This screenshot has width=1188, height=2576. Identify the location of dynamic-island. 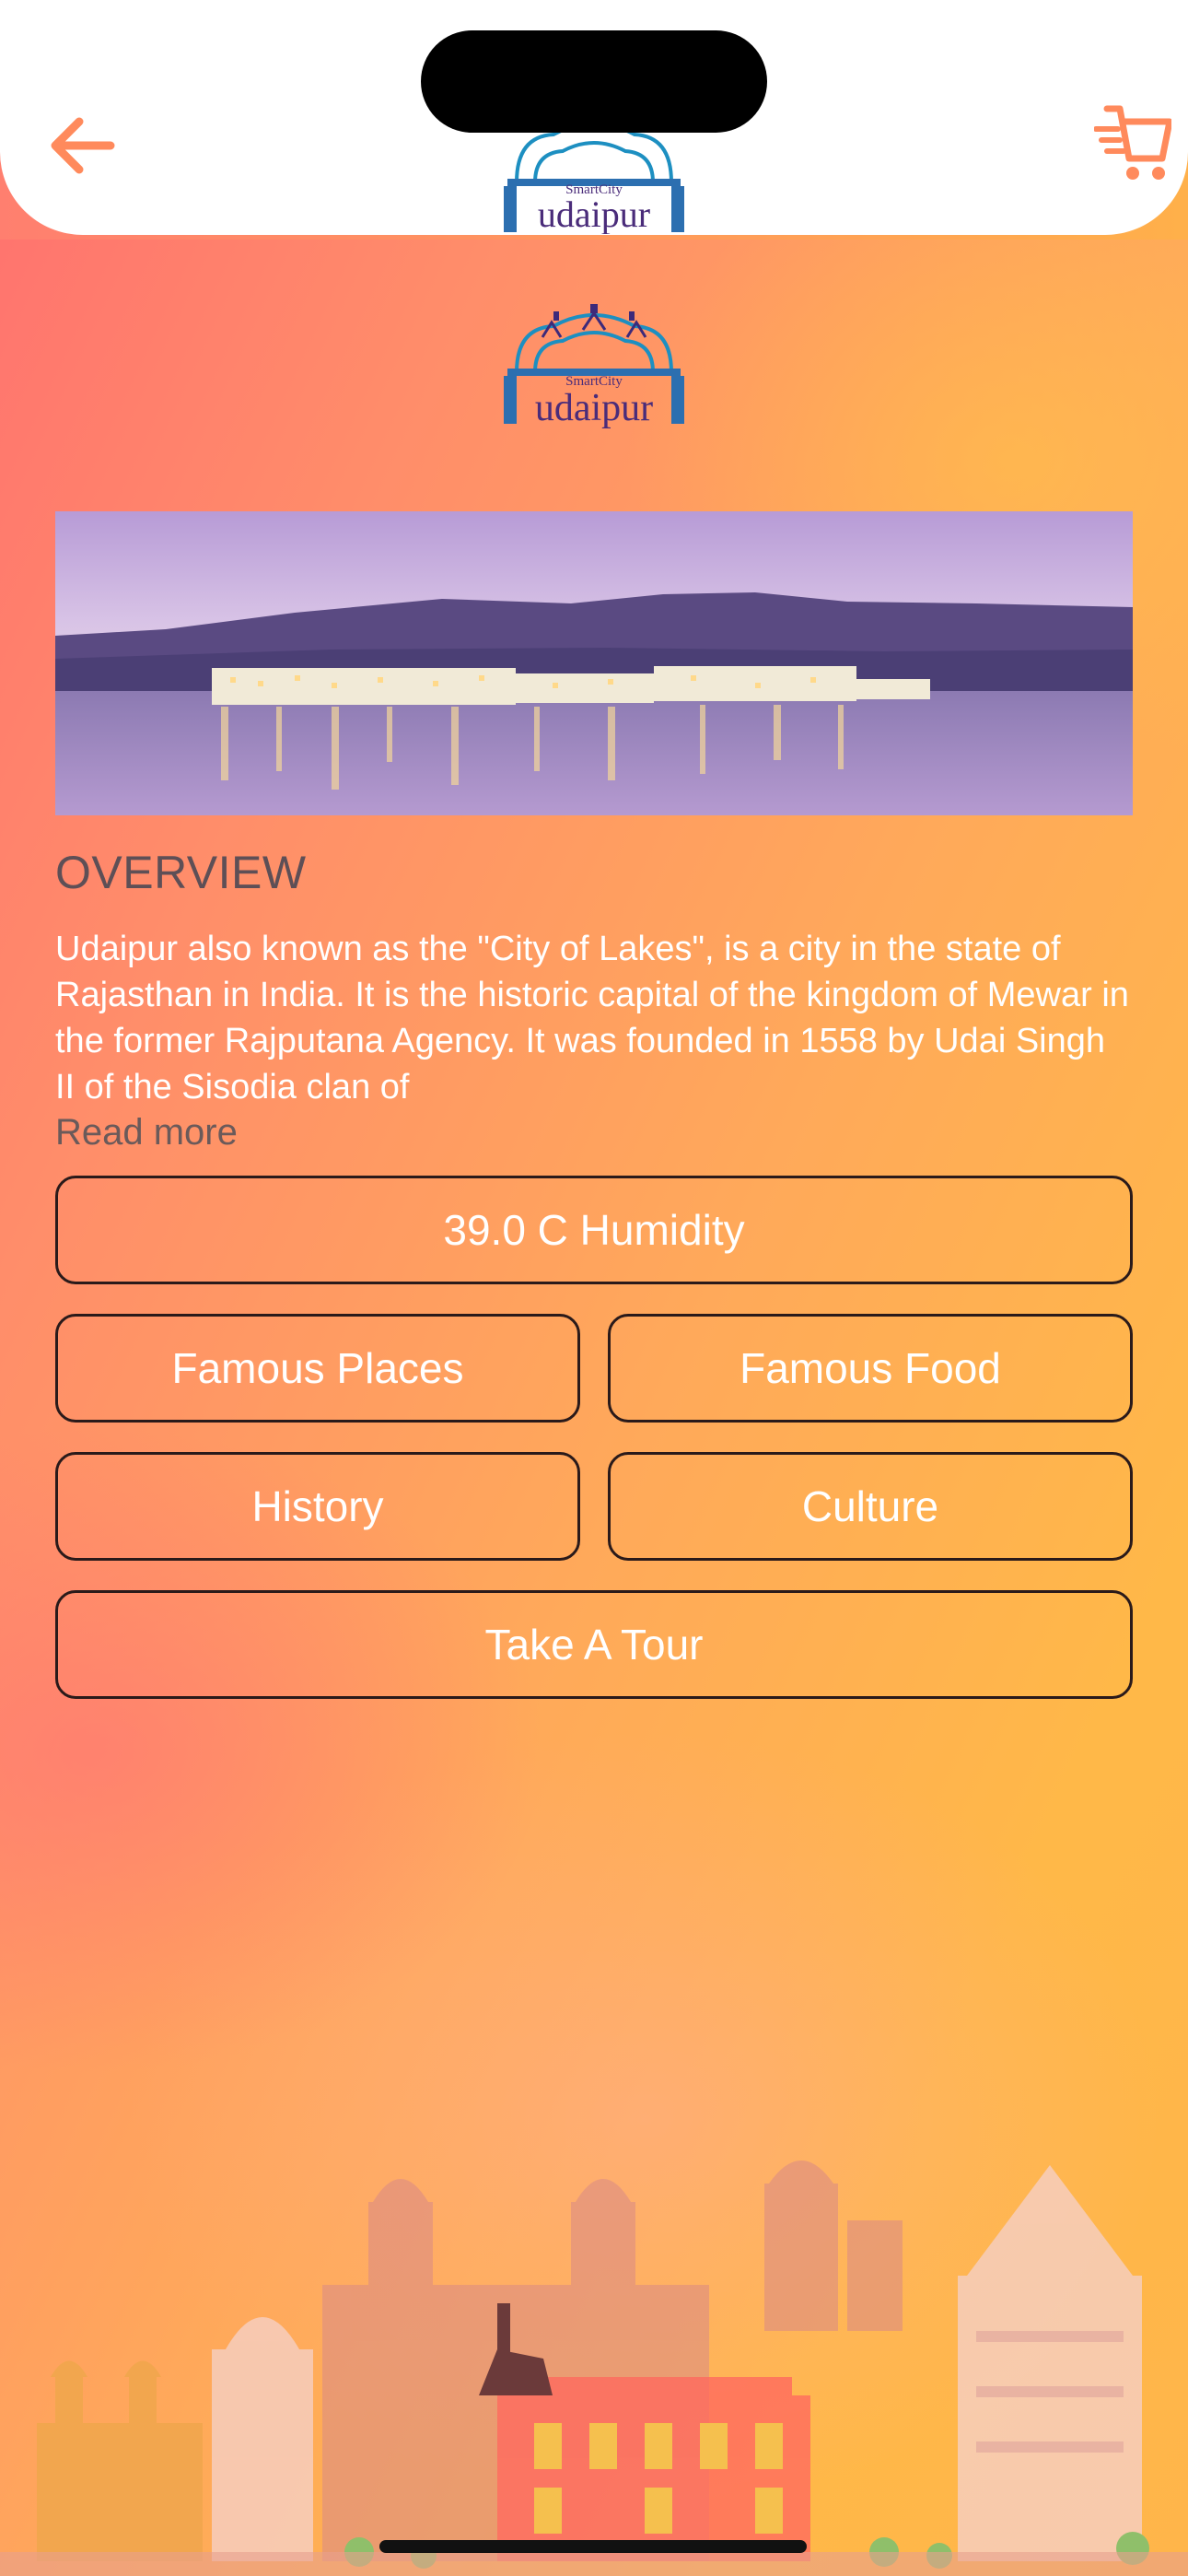
(594, 81).